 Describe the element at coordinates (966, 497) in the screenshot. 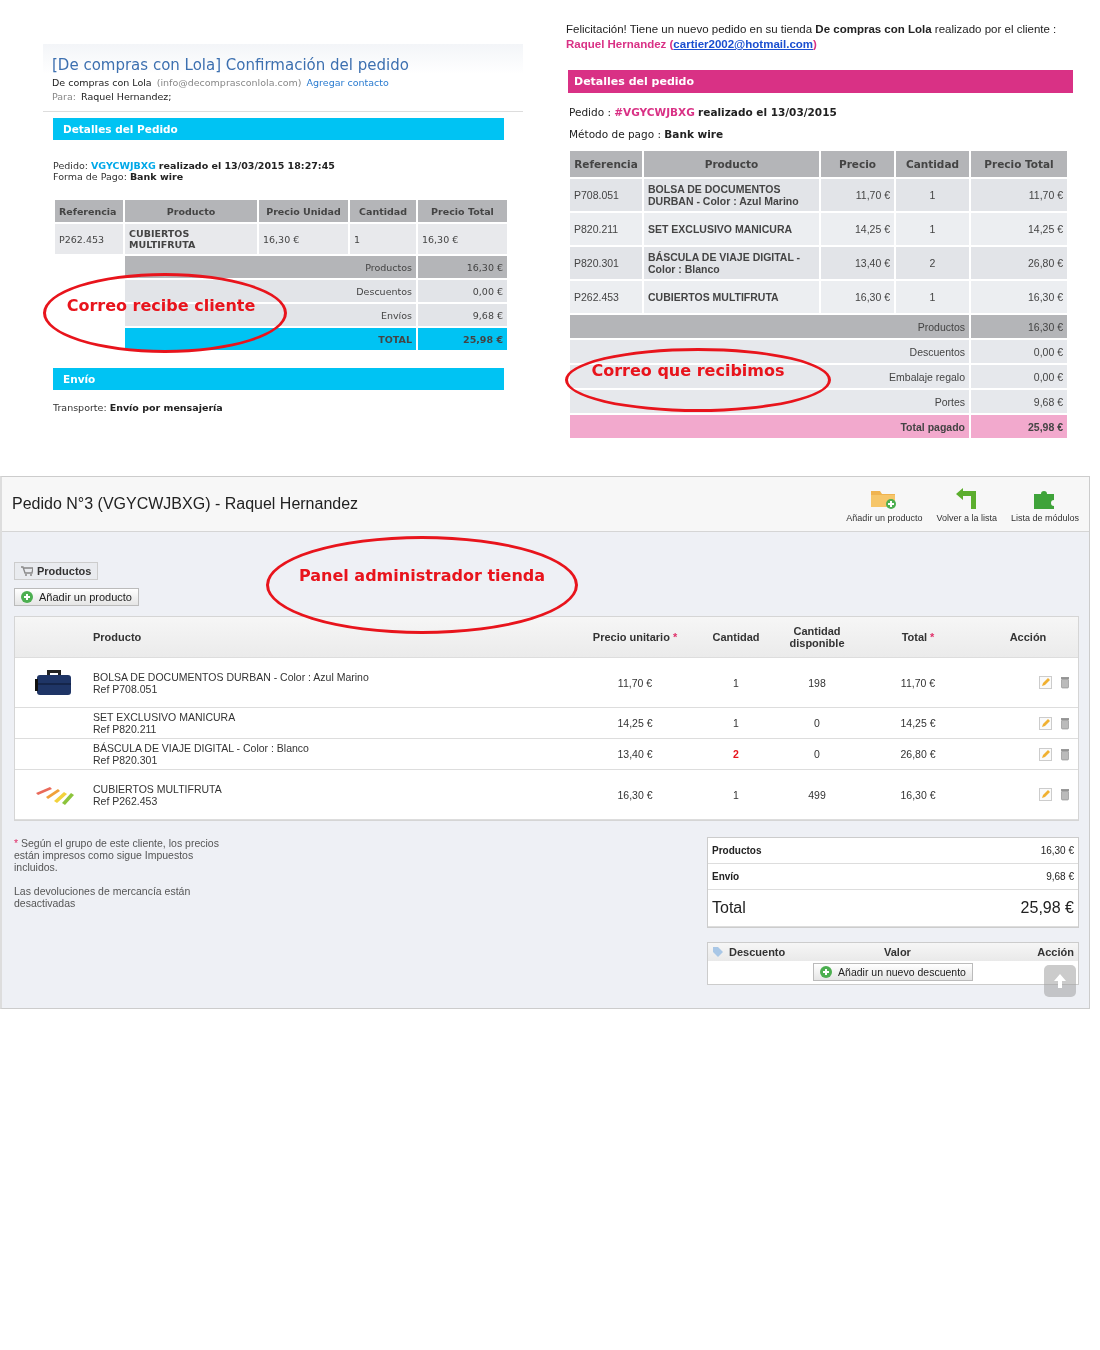

I see `back-arrow-icon` at that location.